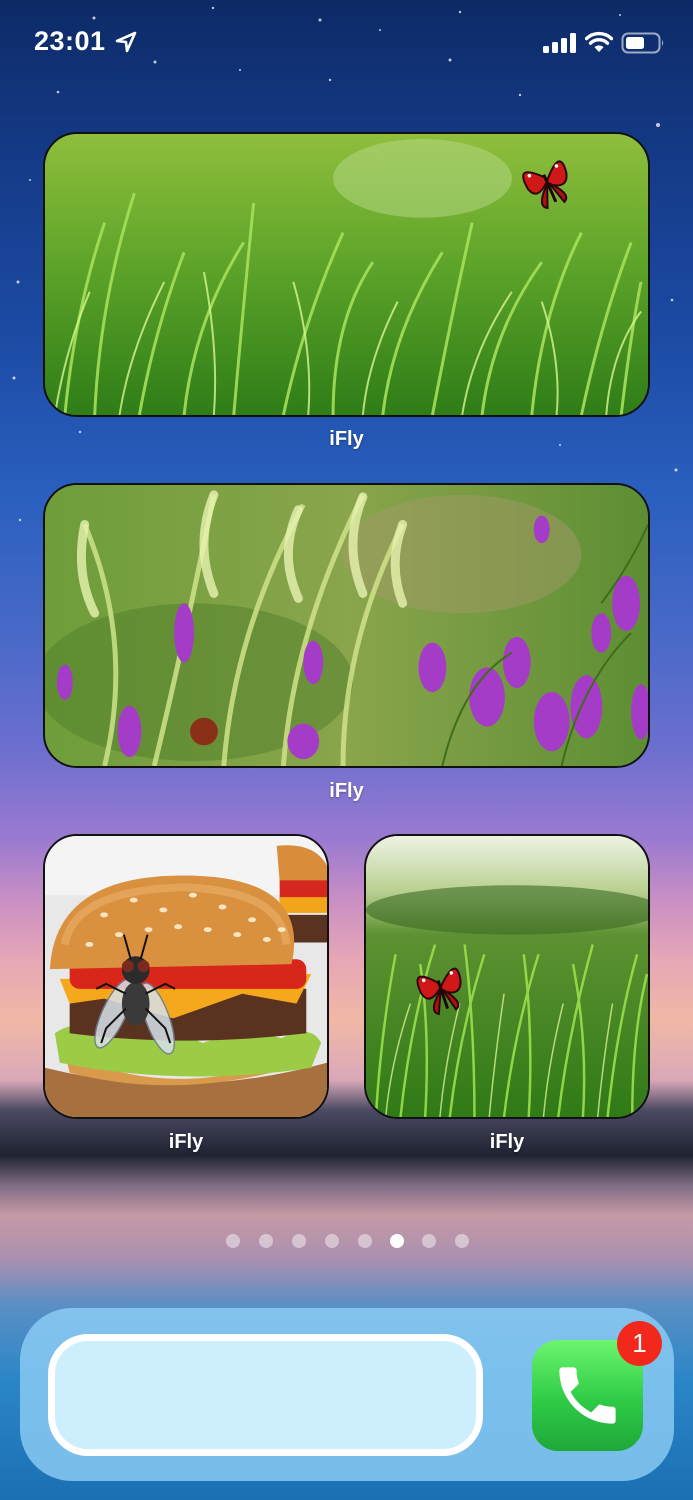 The height and width of the screenshot is (1500, 693). I want to click on page-indicator, so click(346, 1244).